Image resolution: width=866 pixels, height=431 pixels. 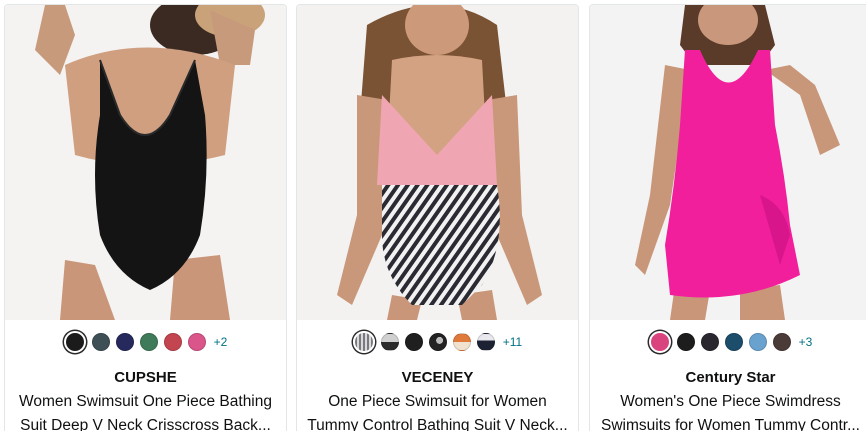 I want to click on color-swatches: +3, so click(x=728, y=342).